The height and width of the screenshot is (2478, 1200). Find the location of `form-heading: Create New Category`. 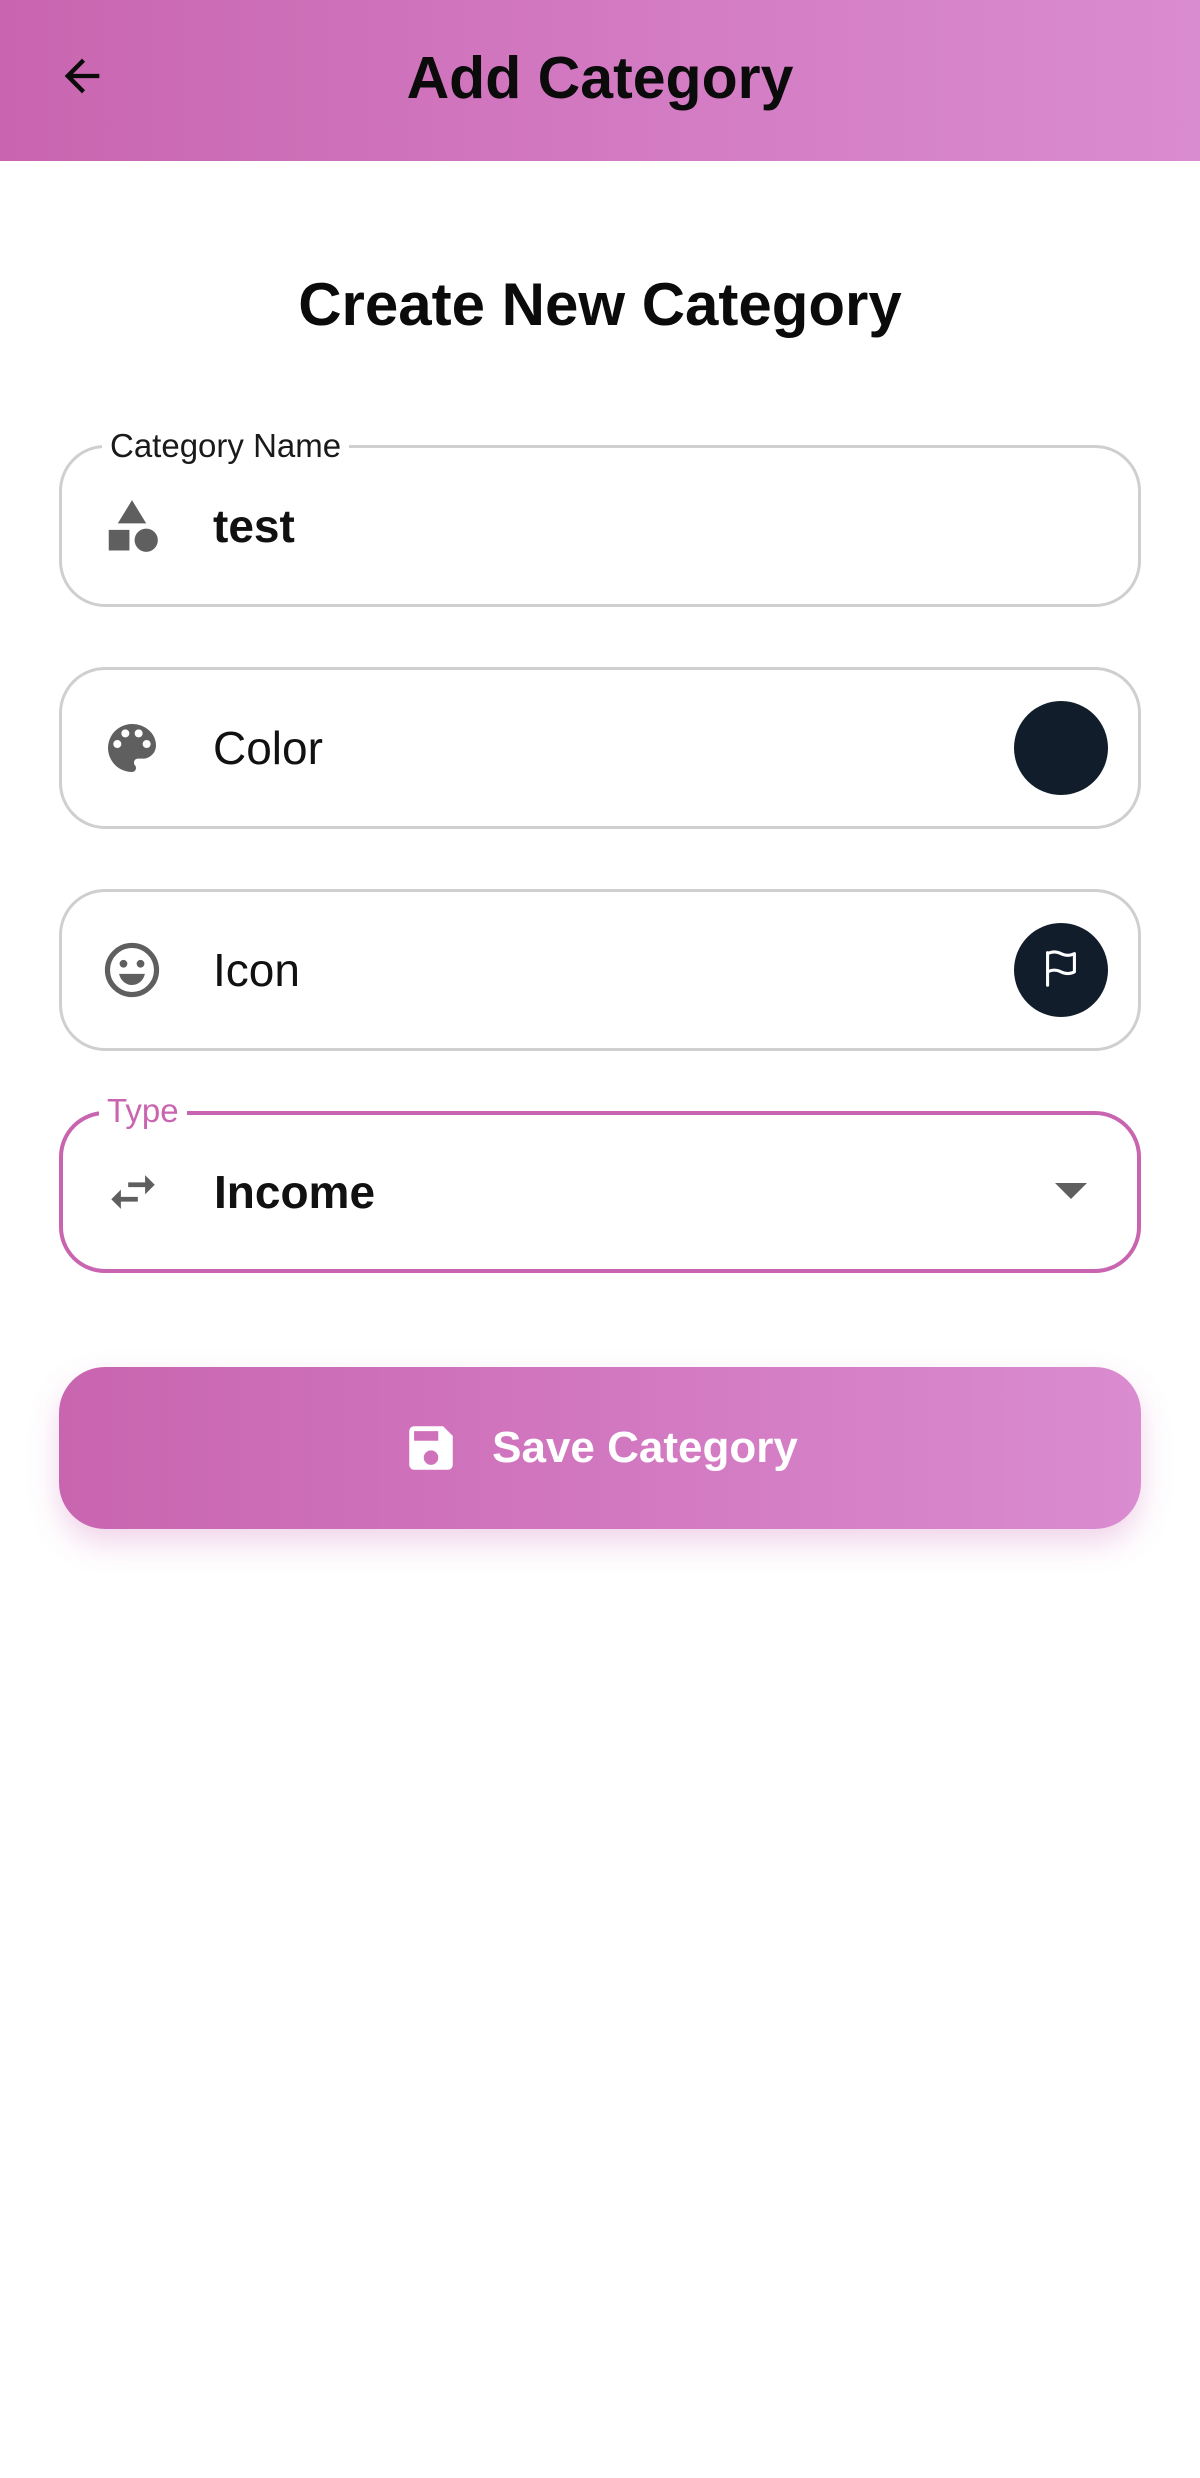

form-heading: Create New Category is located at coordinates (600, 304).